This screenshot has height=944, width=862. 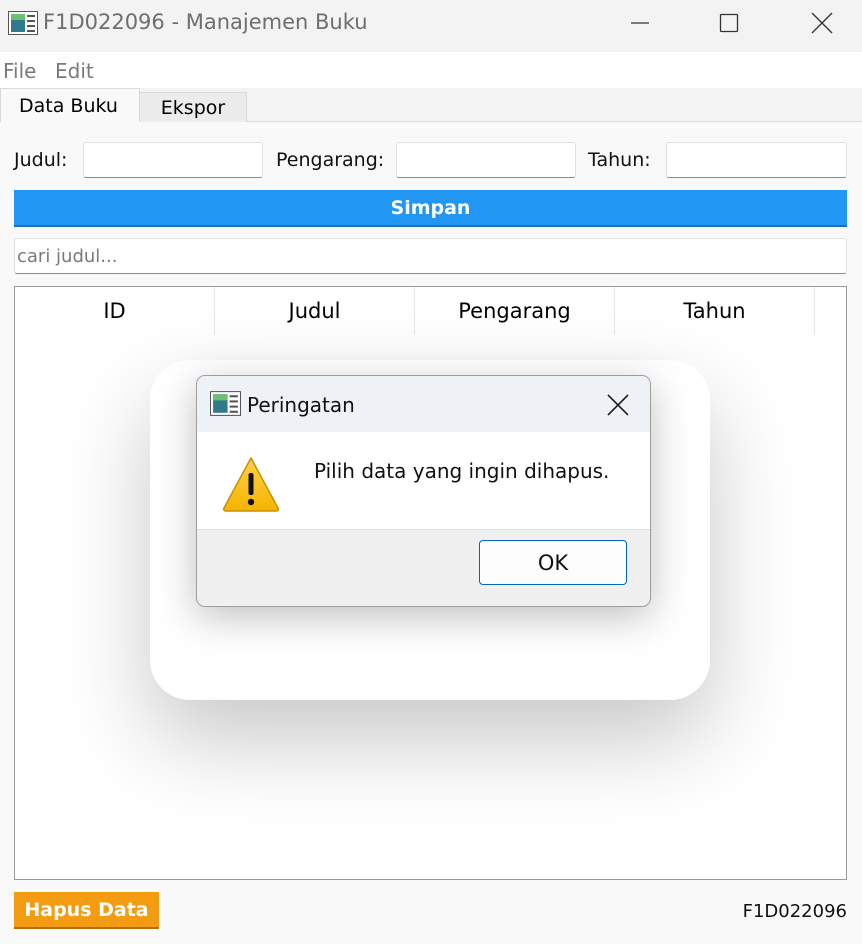 I want to click on dialog-close-button, so click(x=618, y=405).